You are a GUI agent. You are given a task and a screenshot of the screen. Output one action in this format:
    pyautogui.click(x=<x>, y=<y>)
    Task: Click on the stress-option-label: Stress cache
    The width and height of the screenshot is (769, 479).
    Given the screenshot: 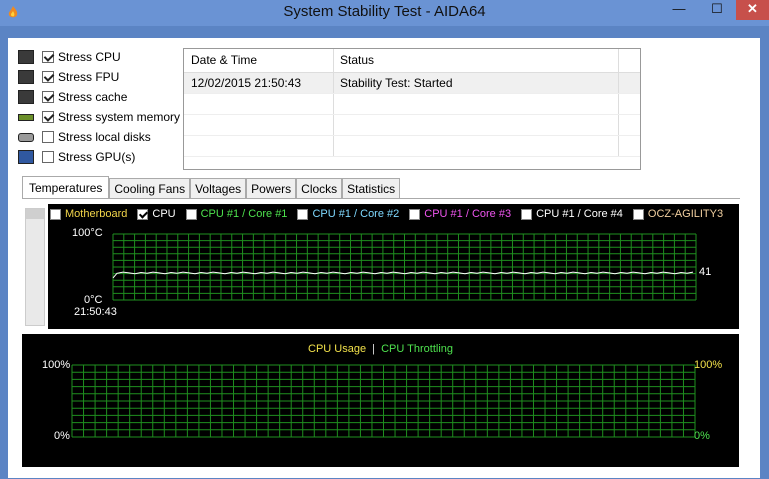 What is the action you would take?
    pyautogui.click(x=93, y=97)
    